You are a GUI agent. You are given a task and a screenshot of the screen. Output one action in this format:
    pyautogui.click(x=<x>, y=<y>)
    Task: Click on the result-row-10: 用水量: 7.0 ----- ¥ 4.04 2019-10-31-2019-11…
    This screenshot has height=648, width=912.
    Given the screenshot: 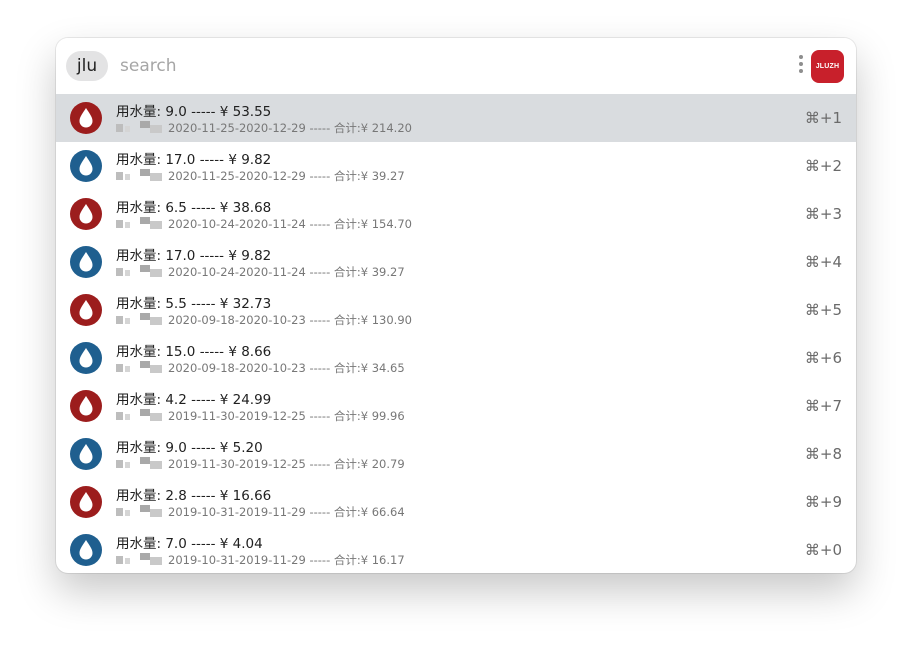 What is the action you would take?
    pyautogui.click(x=456, y=549)
    